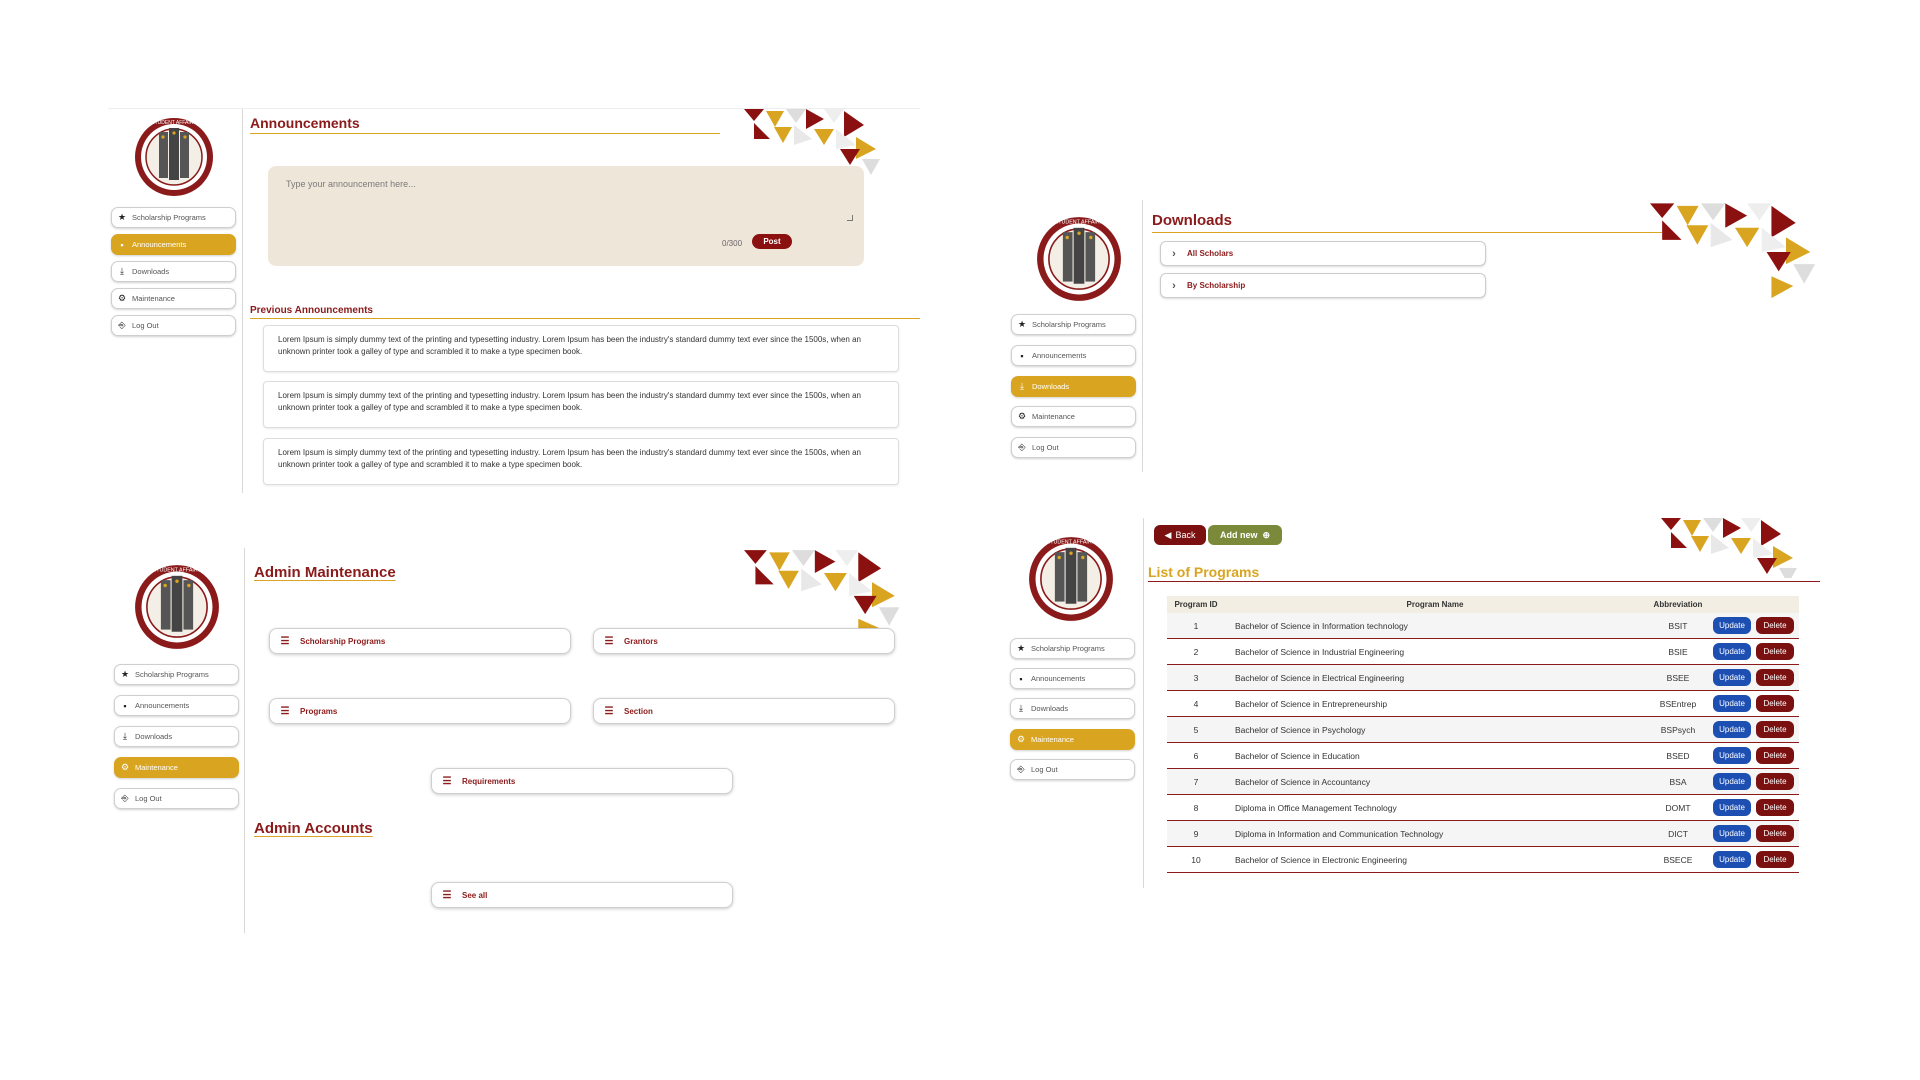  Describe the element at coordinates (744, 711) in the screenshot. I see `section-button: ☰ Section` at that location.